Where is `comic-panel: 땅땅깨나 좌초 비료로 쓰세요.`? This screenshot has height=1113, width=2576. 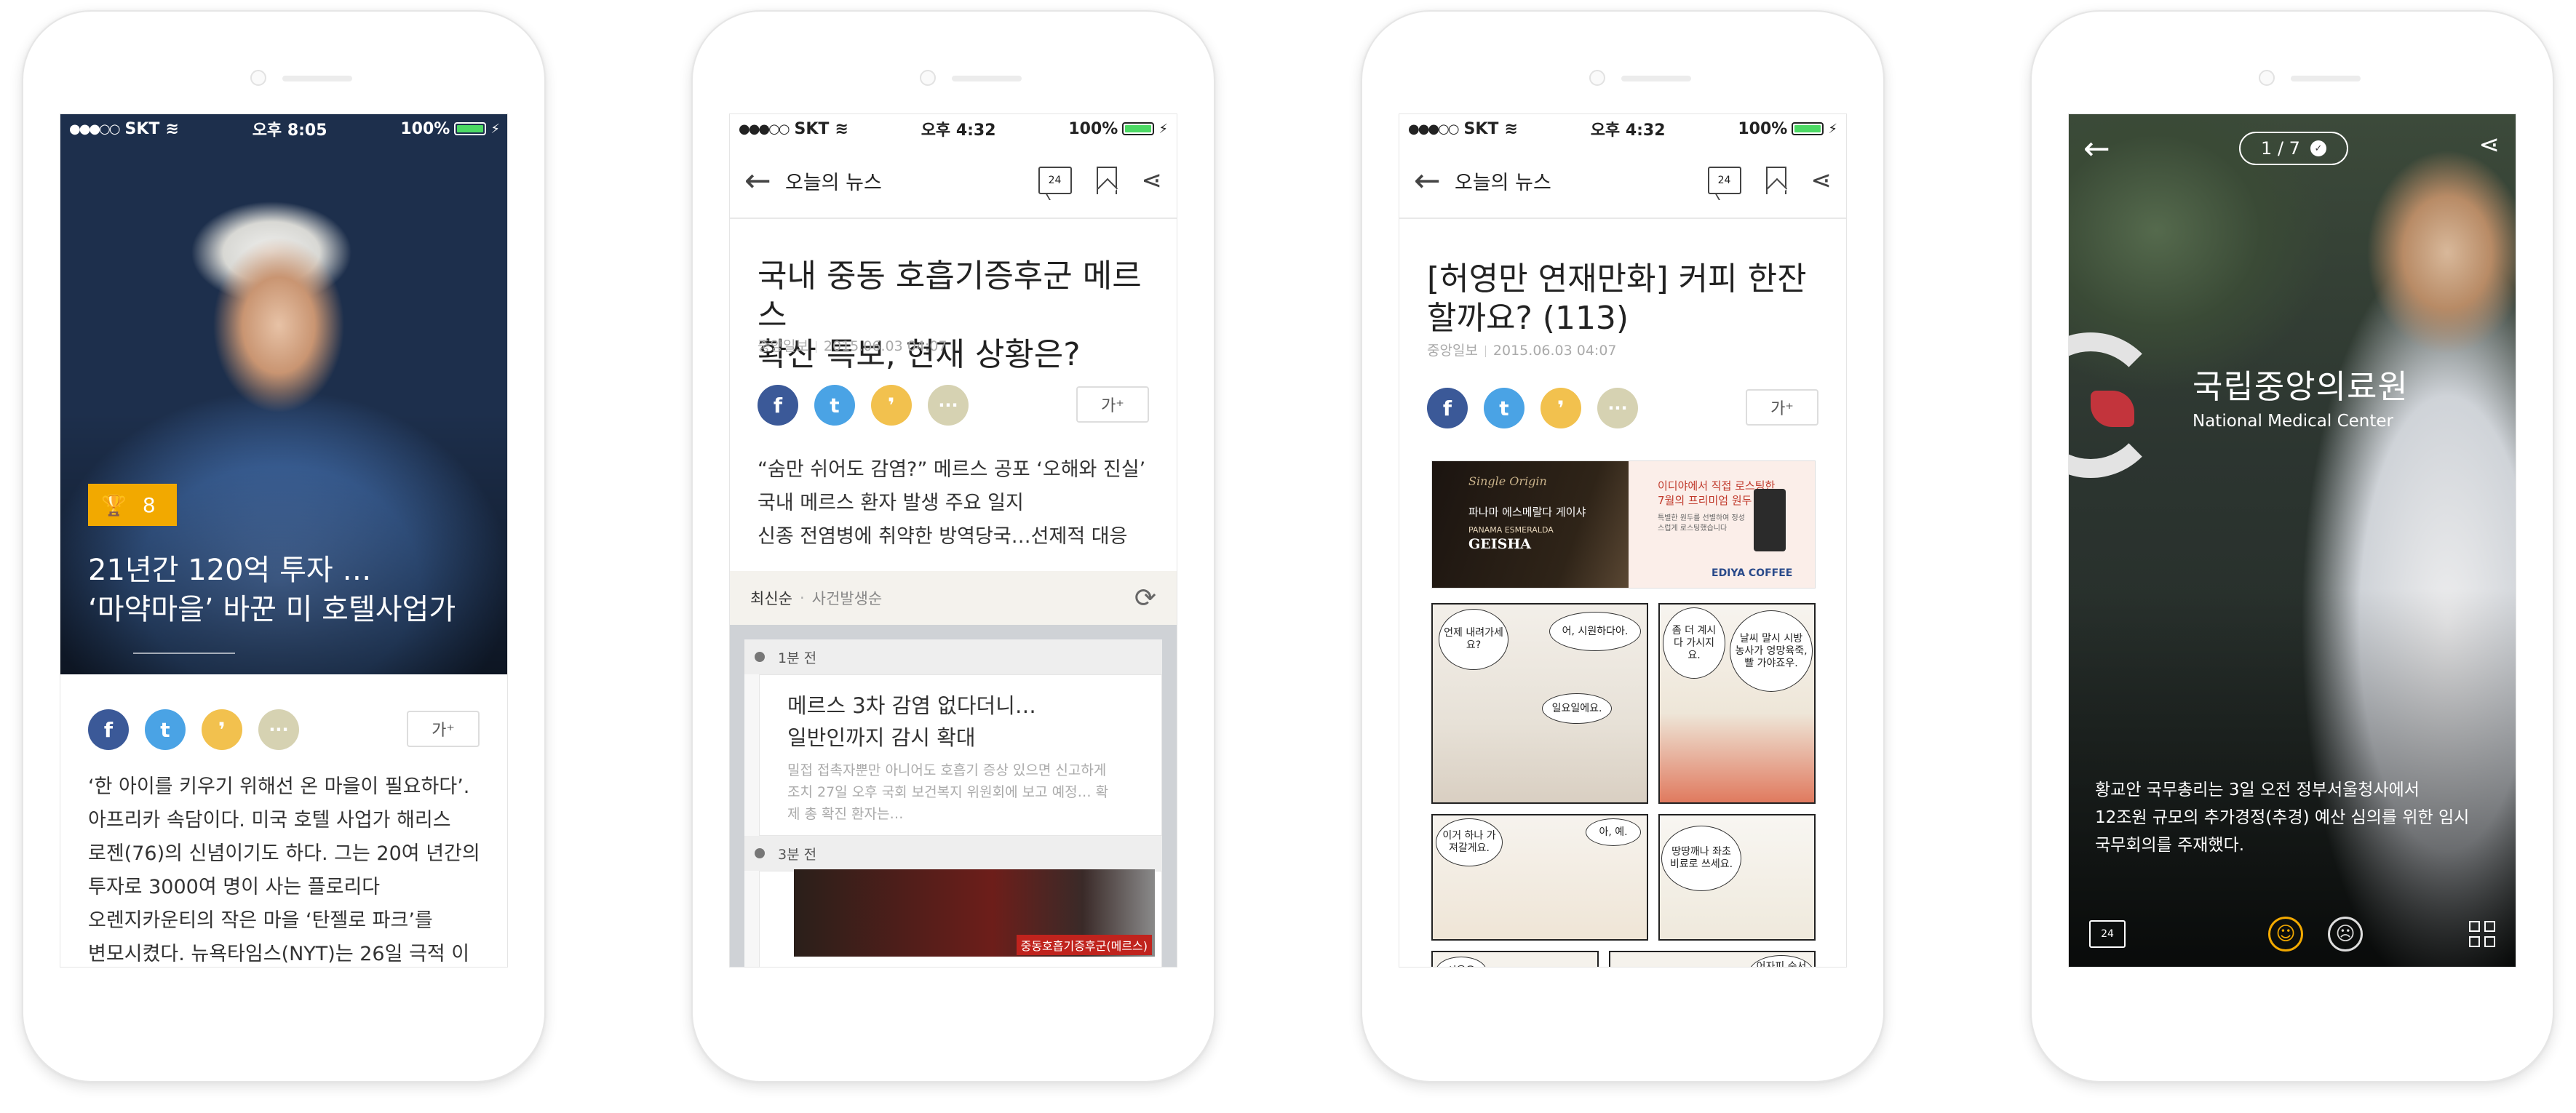 comic-panel: 땅땅깨나 좌초 비료로 쓰세요. is located at coordinates (1737, 877).